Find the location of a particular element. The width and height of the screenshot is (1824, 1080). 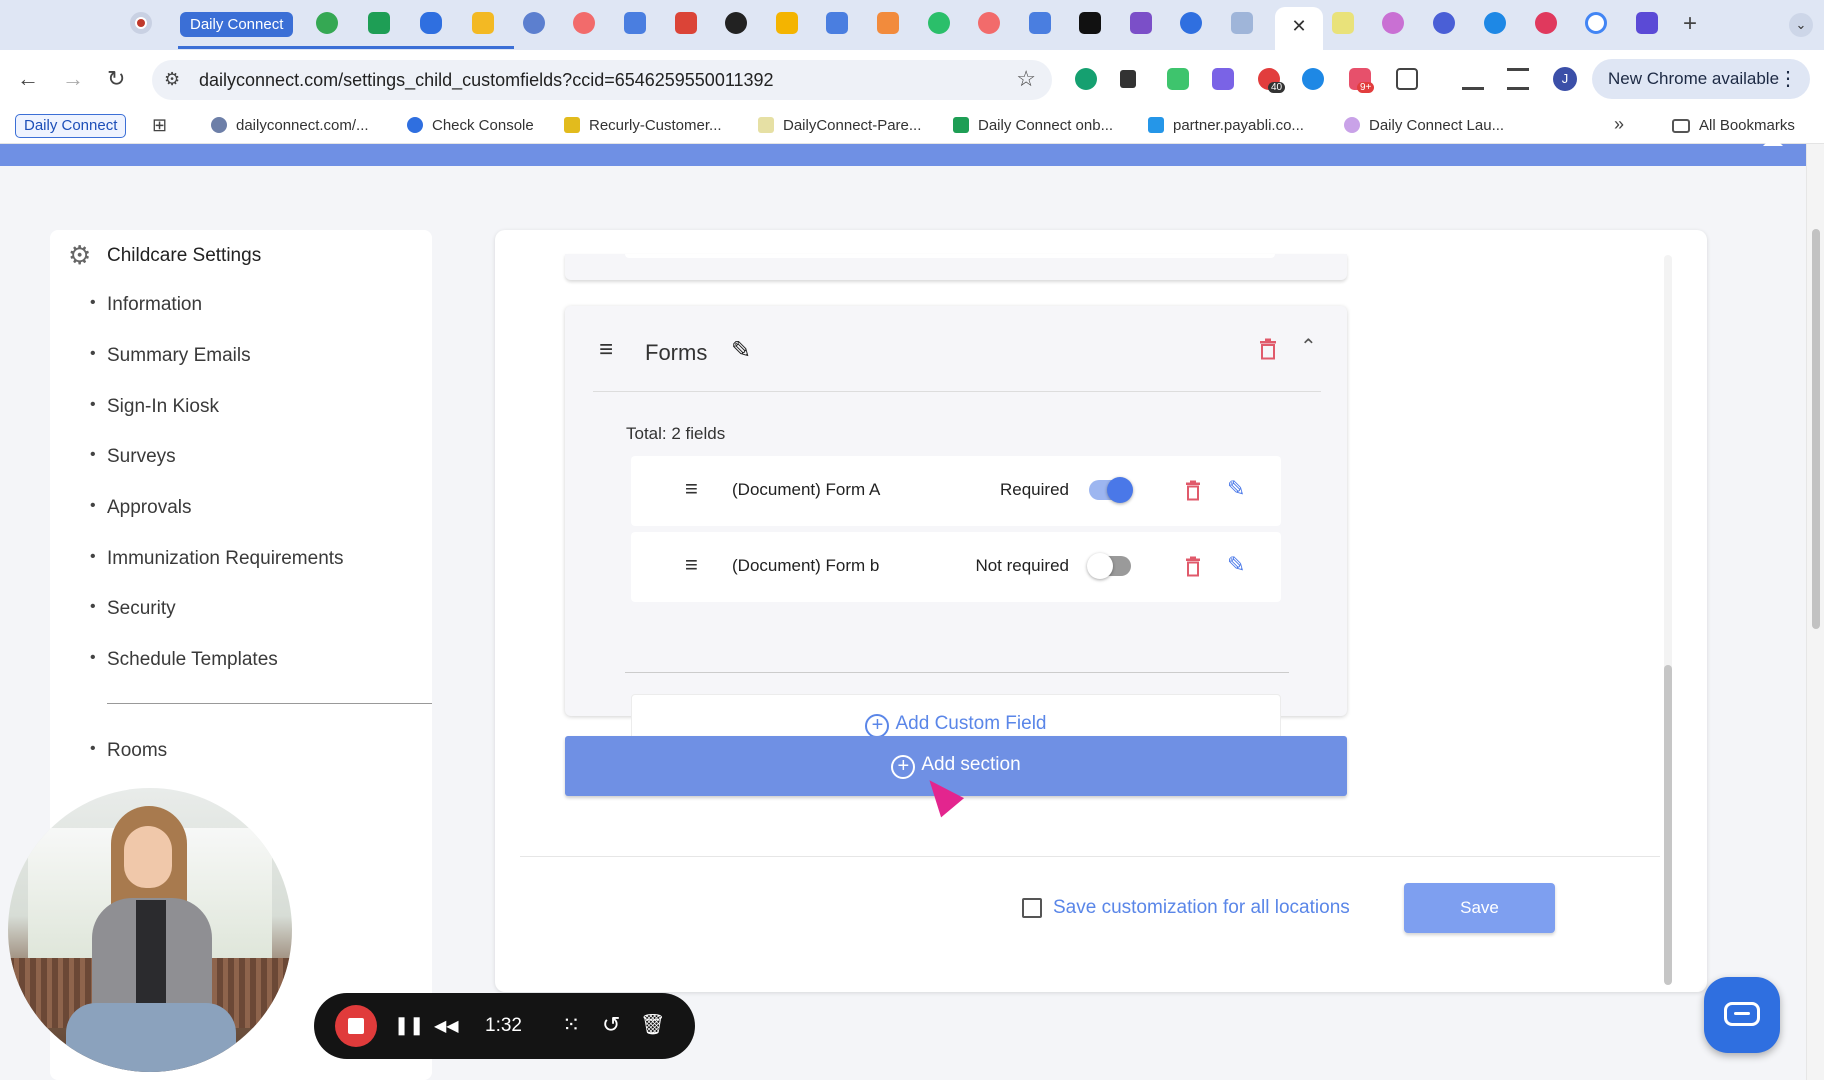

forward-arrow-icon: → is located at coordinates (73, 79).